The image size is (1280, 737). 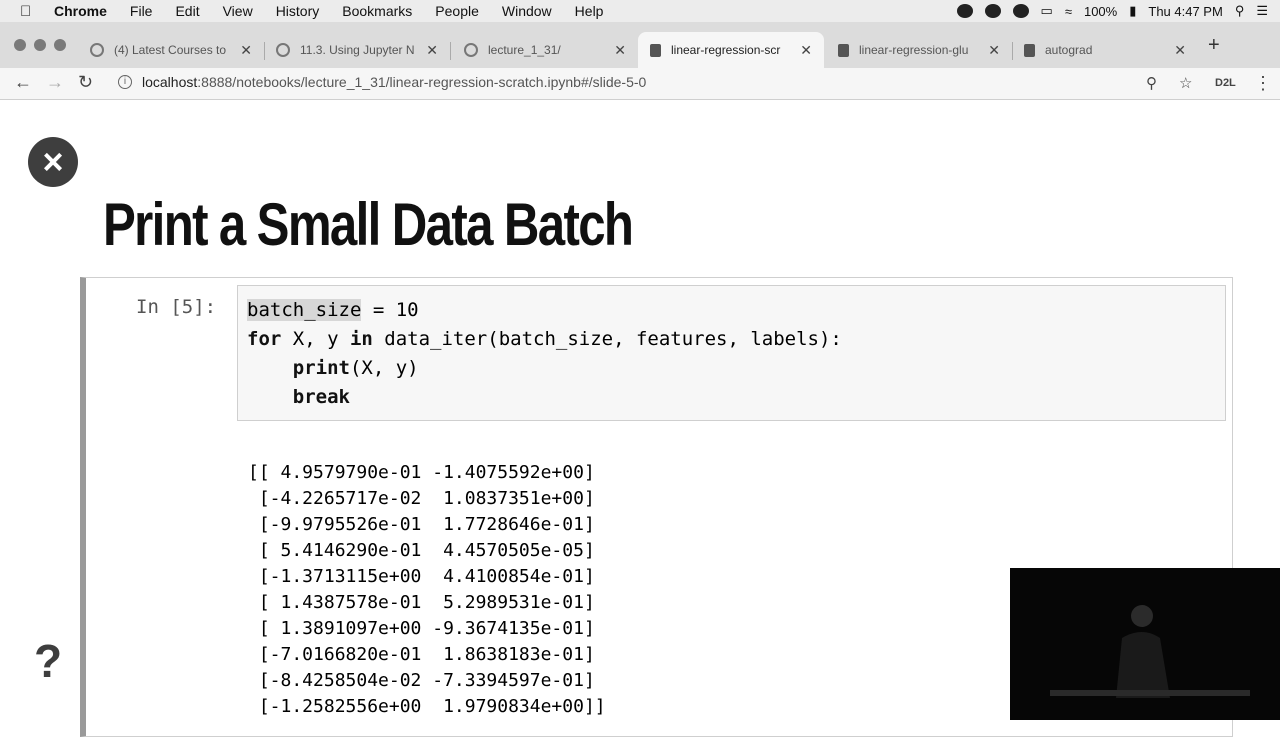 What do you see at coordinates (53, 162) in the screenshot?
I see `close-slideshow-icon: ×` at bounding box center [53, 162].